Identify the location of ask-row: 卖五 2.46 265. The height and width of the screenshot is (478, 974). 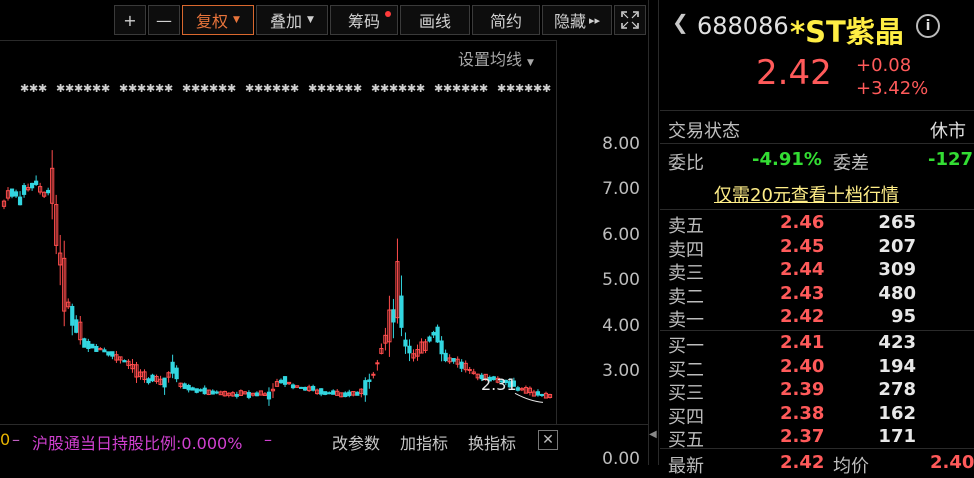
(821, 224).